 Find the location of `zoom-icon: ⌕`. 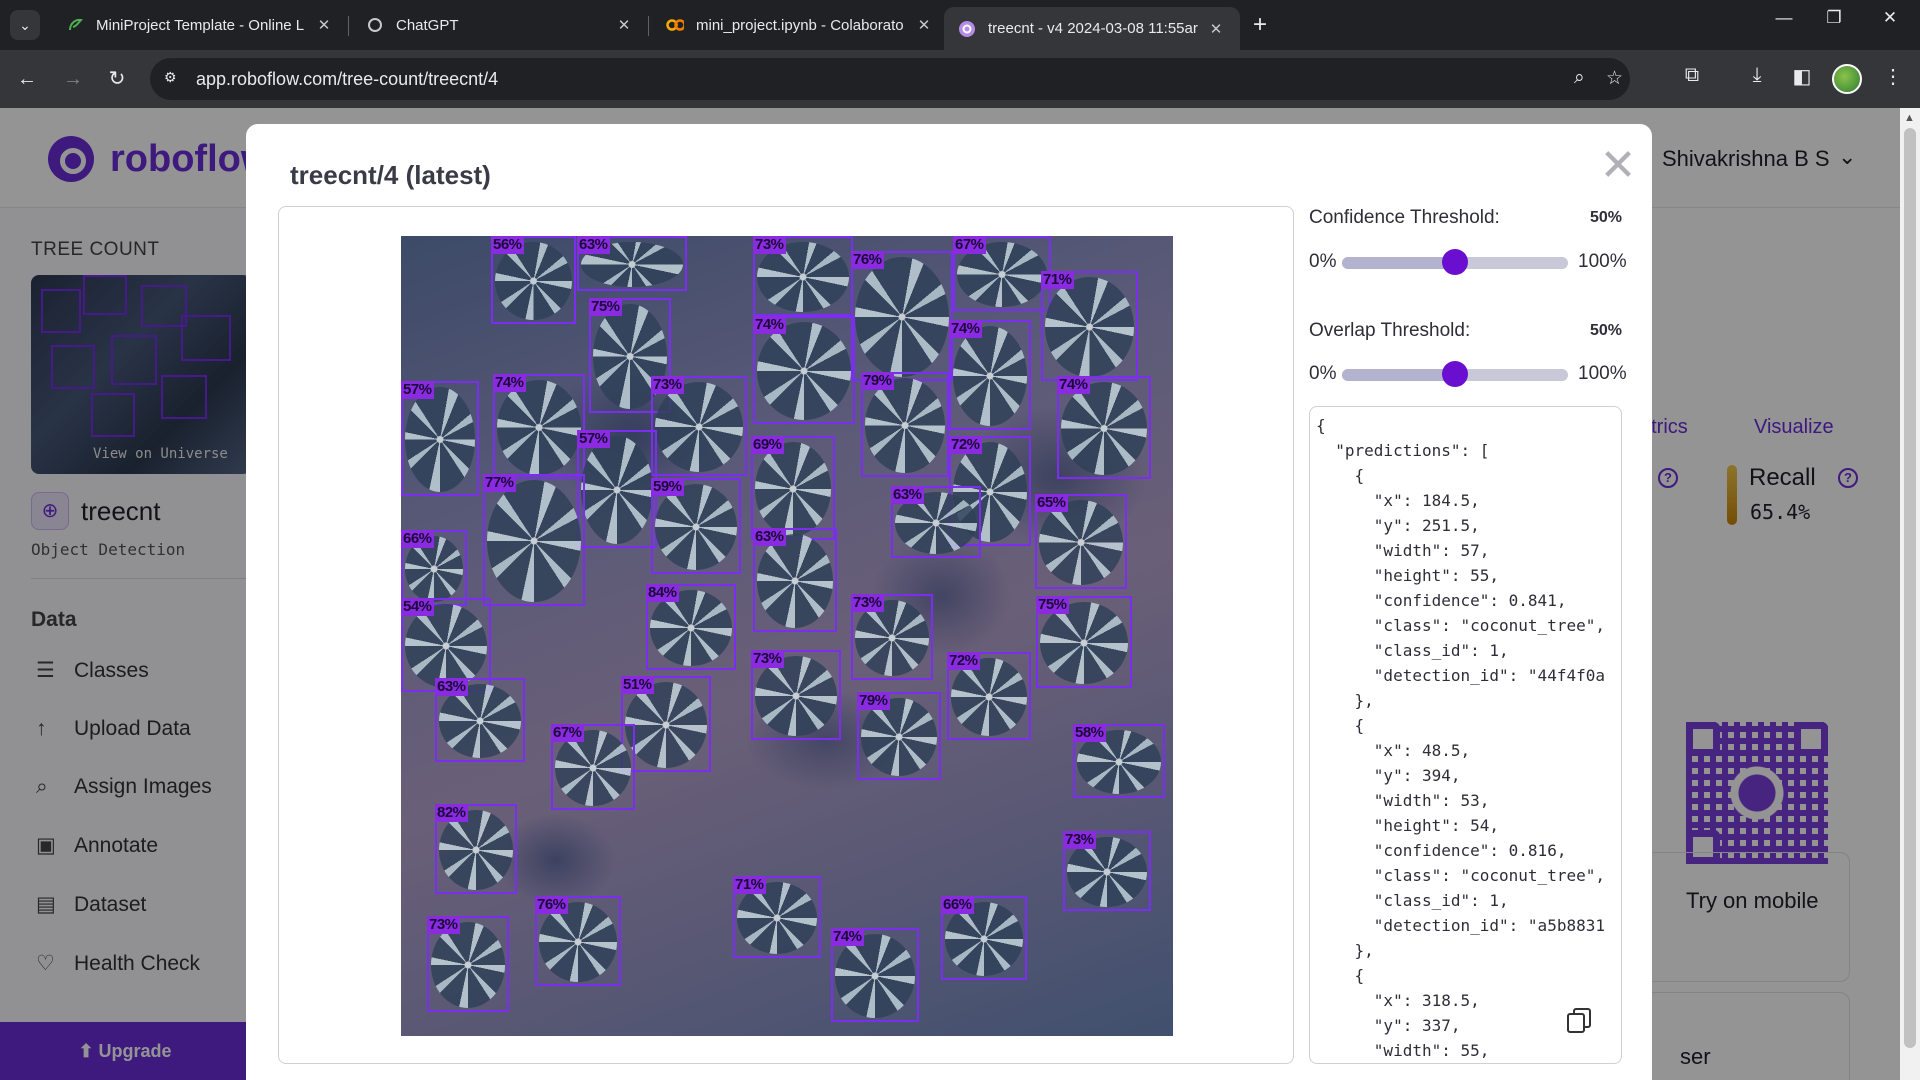

zoom-icon: ⌕ is located at coordinates (1579, 78).